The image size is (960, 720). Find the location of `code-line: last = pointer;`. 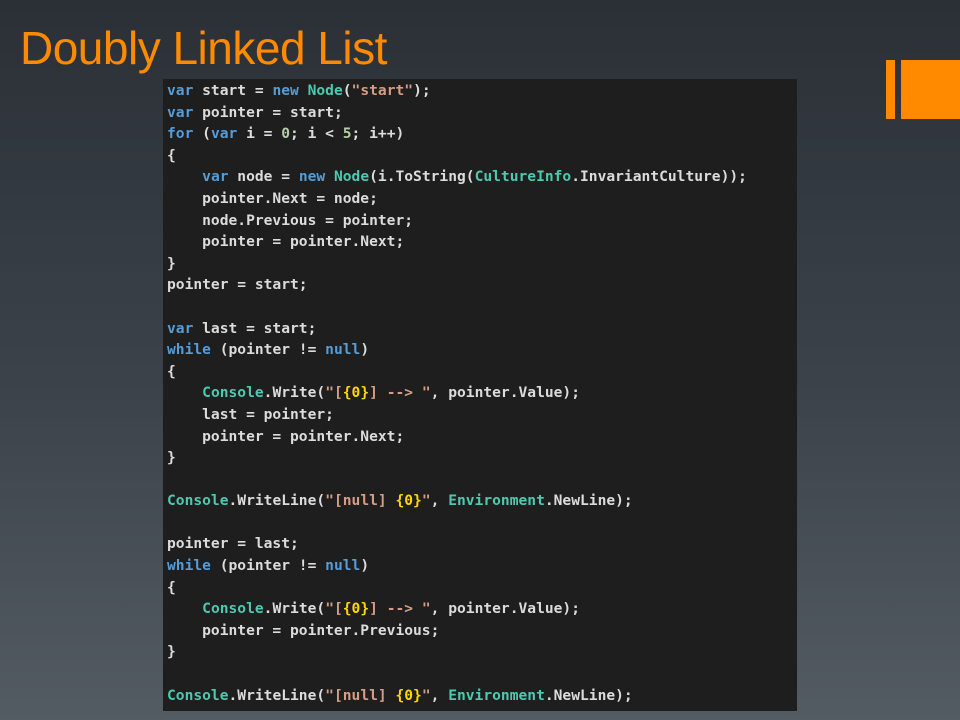

code-line: last = pointer; is located at coordinates (482, 415).